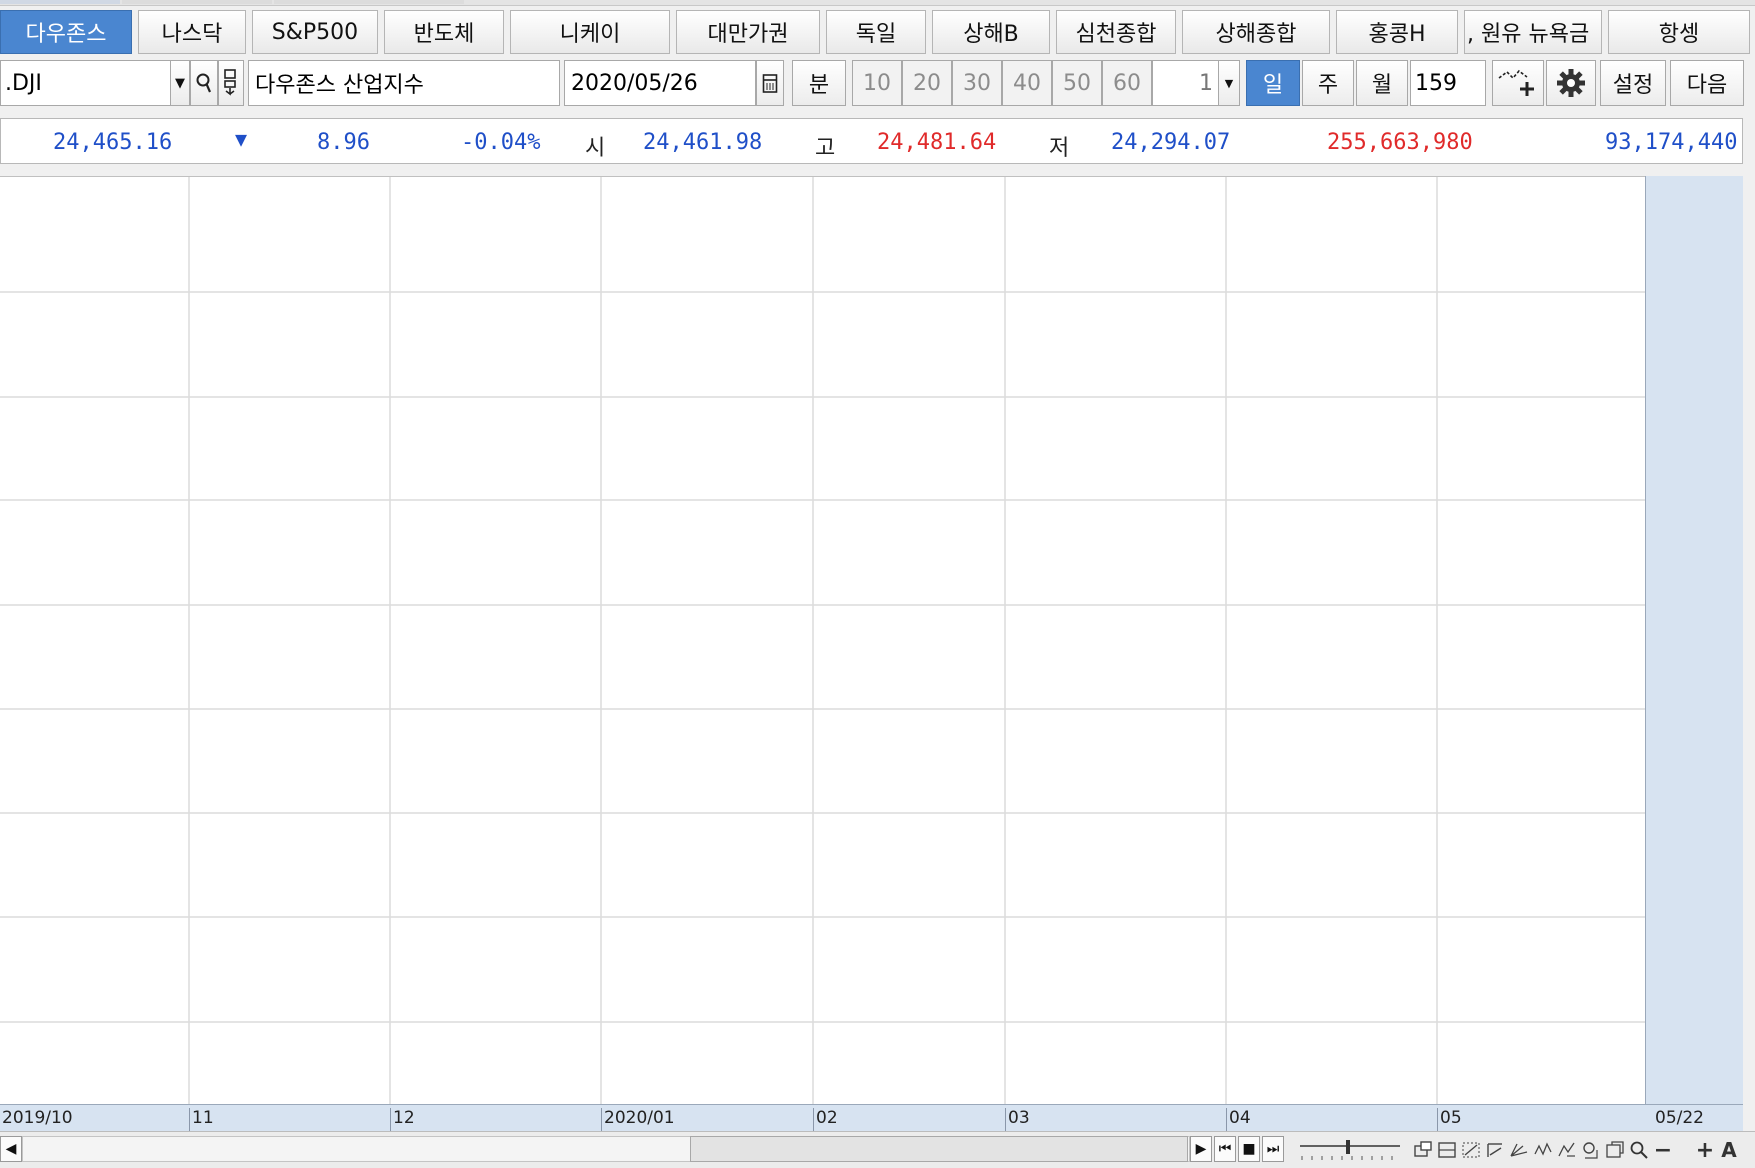 The height and width of the screenshot is (1168, 1755). Describe the element at coordinates (1663, 1150) in the screenshot. I see `zoom-out-button: −` at that location.